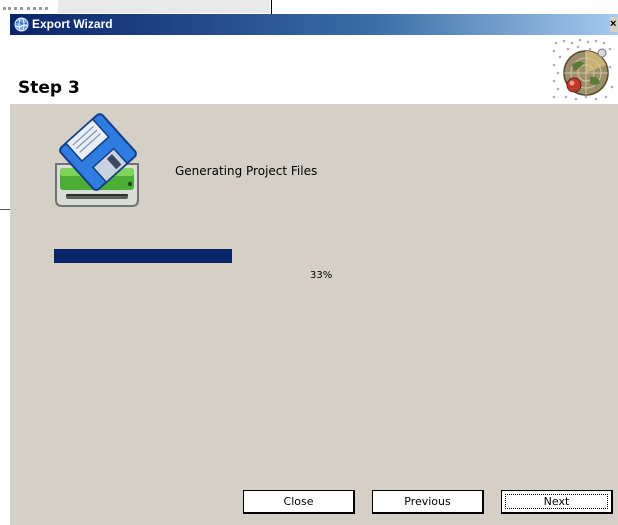 The height and width of the screenshot is (525, 618). I want to click on progress-bar-fill, so click(143, 256).